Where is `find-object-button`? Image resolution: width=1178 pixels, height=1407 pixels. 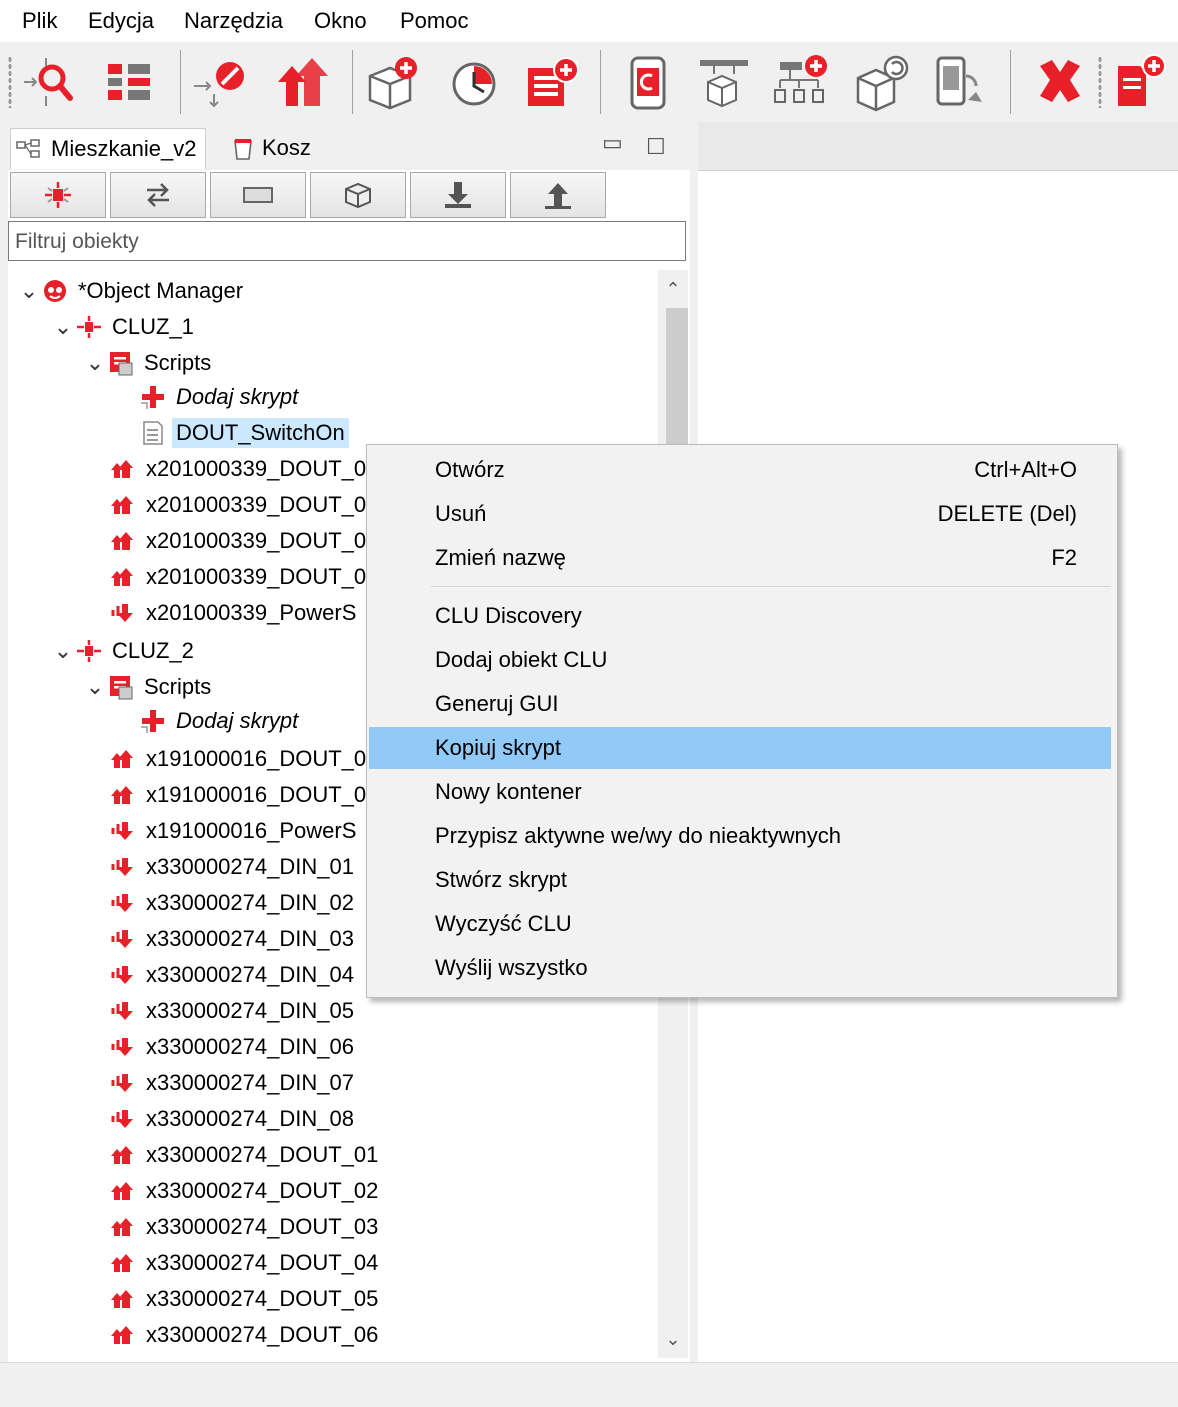
find-object-button is located at coordinates (48, 82).